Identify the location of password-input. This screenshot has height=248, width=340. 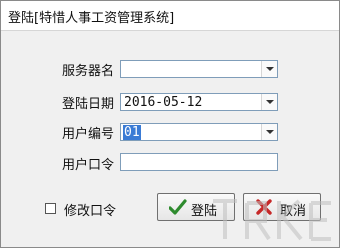
(199, 162).